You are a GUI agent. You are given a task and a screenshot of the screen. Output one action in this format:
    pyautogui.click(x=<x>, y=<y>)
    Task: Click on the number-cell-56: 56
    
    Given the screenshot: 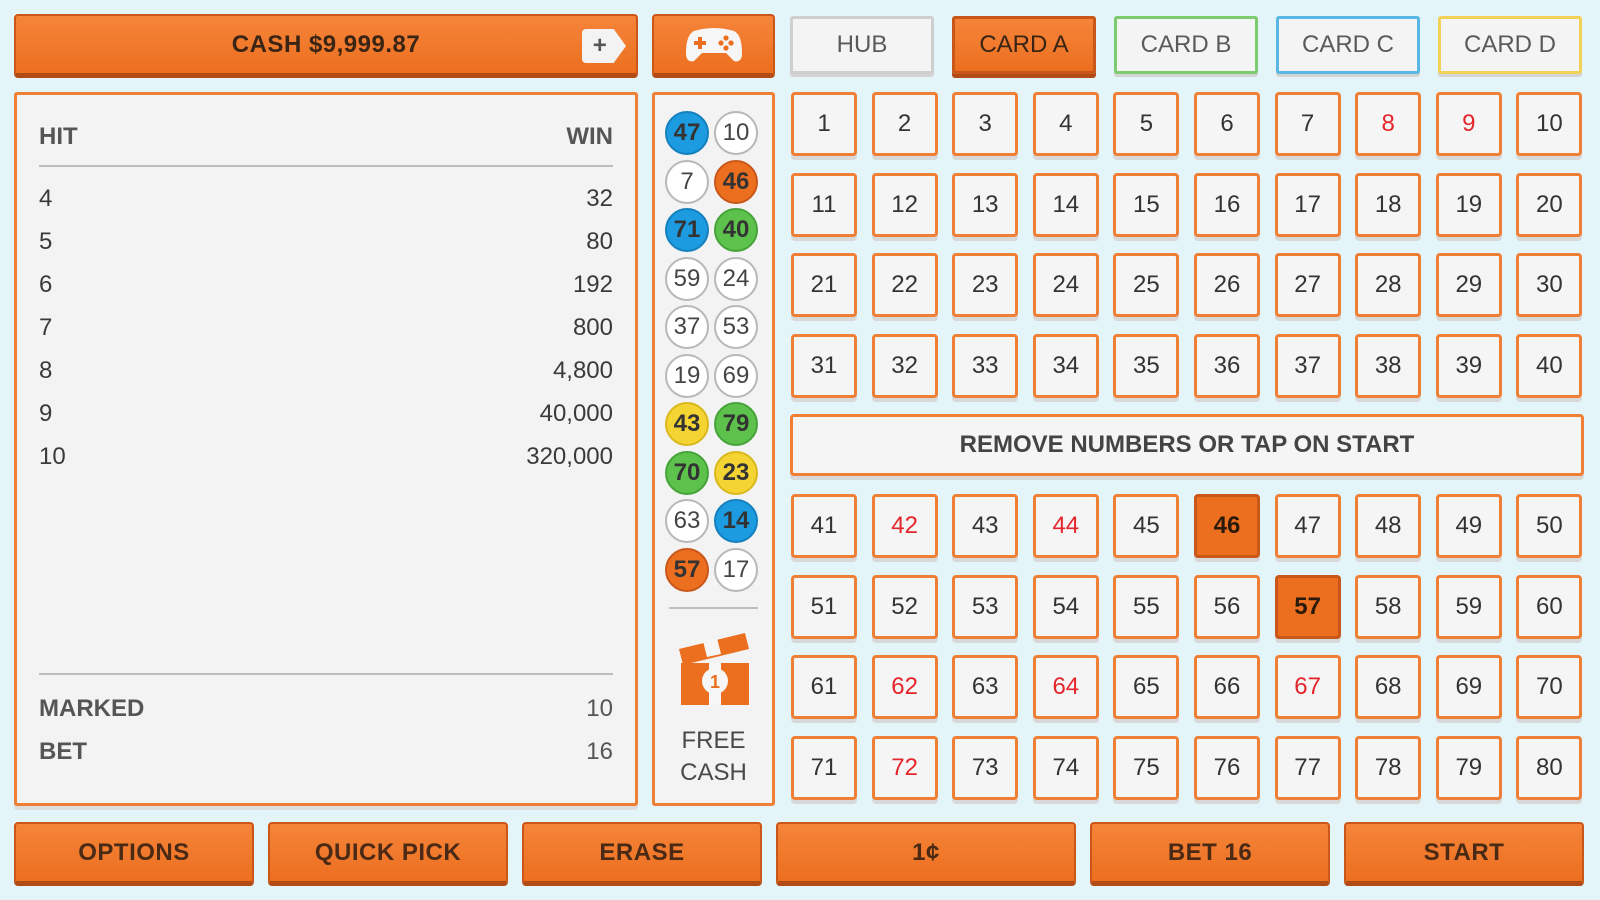 What is the action you would take?
    pyautogui.click(x=1227, y=606)
    